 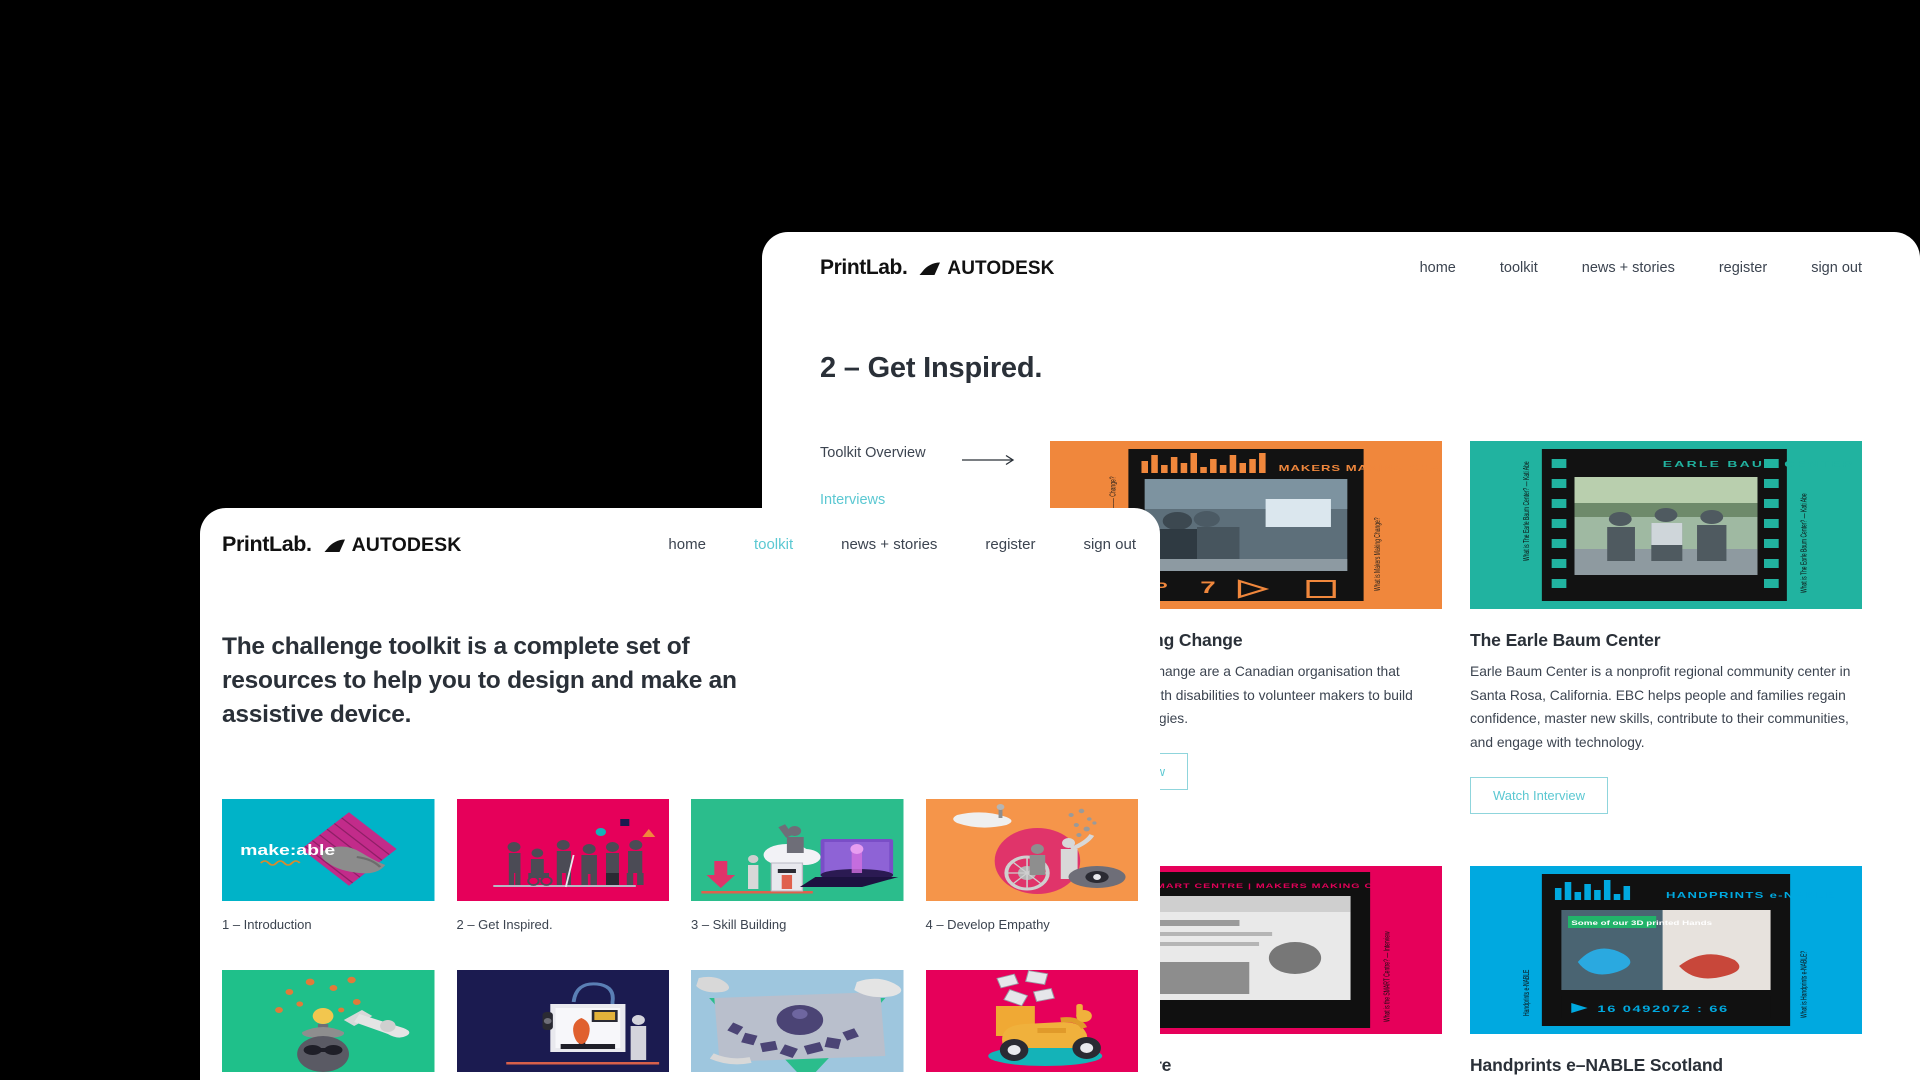 I want to click on toolkit-module-card: 4 – Develop Empathy, so click(x=1031, y=866).